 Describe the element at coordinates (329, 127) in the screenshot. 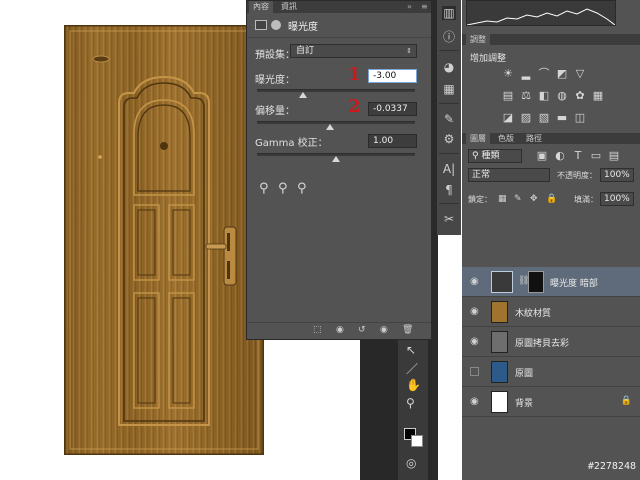

I see `offset-slider-thumb` at that location.